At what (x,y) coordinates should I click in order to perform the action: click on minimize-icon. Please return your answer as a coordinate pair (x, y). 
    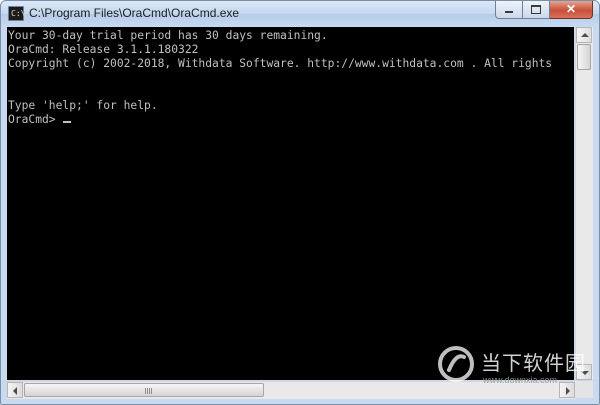
    Looking at the image, I should click on (509, 12).